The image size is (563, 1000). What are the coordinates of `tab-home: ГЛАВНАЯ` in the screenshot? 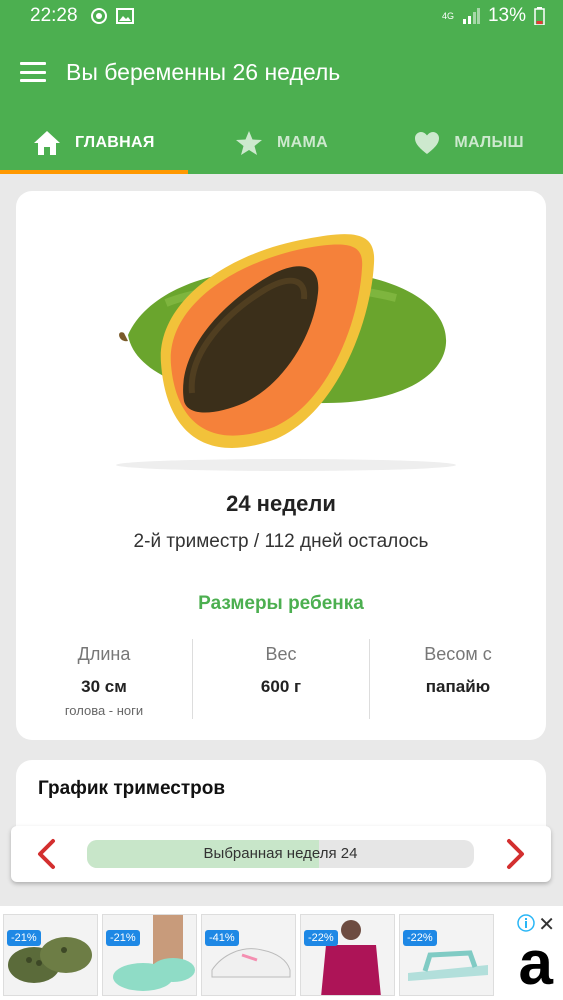 It's located at (94, 143).